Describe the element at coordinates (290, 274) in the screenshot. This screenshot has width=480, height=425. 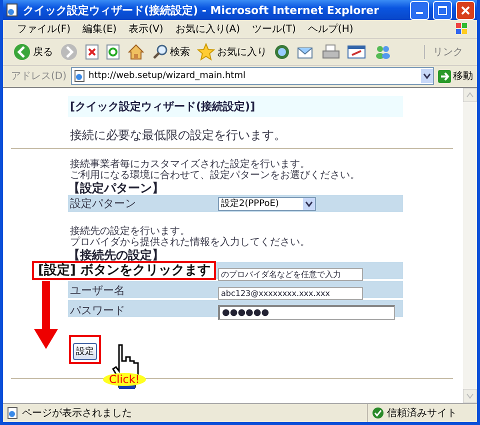
I see `text-field: のプロバイダ名などを任意で入力` at that location.